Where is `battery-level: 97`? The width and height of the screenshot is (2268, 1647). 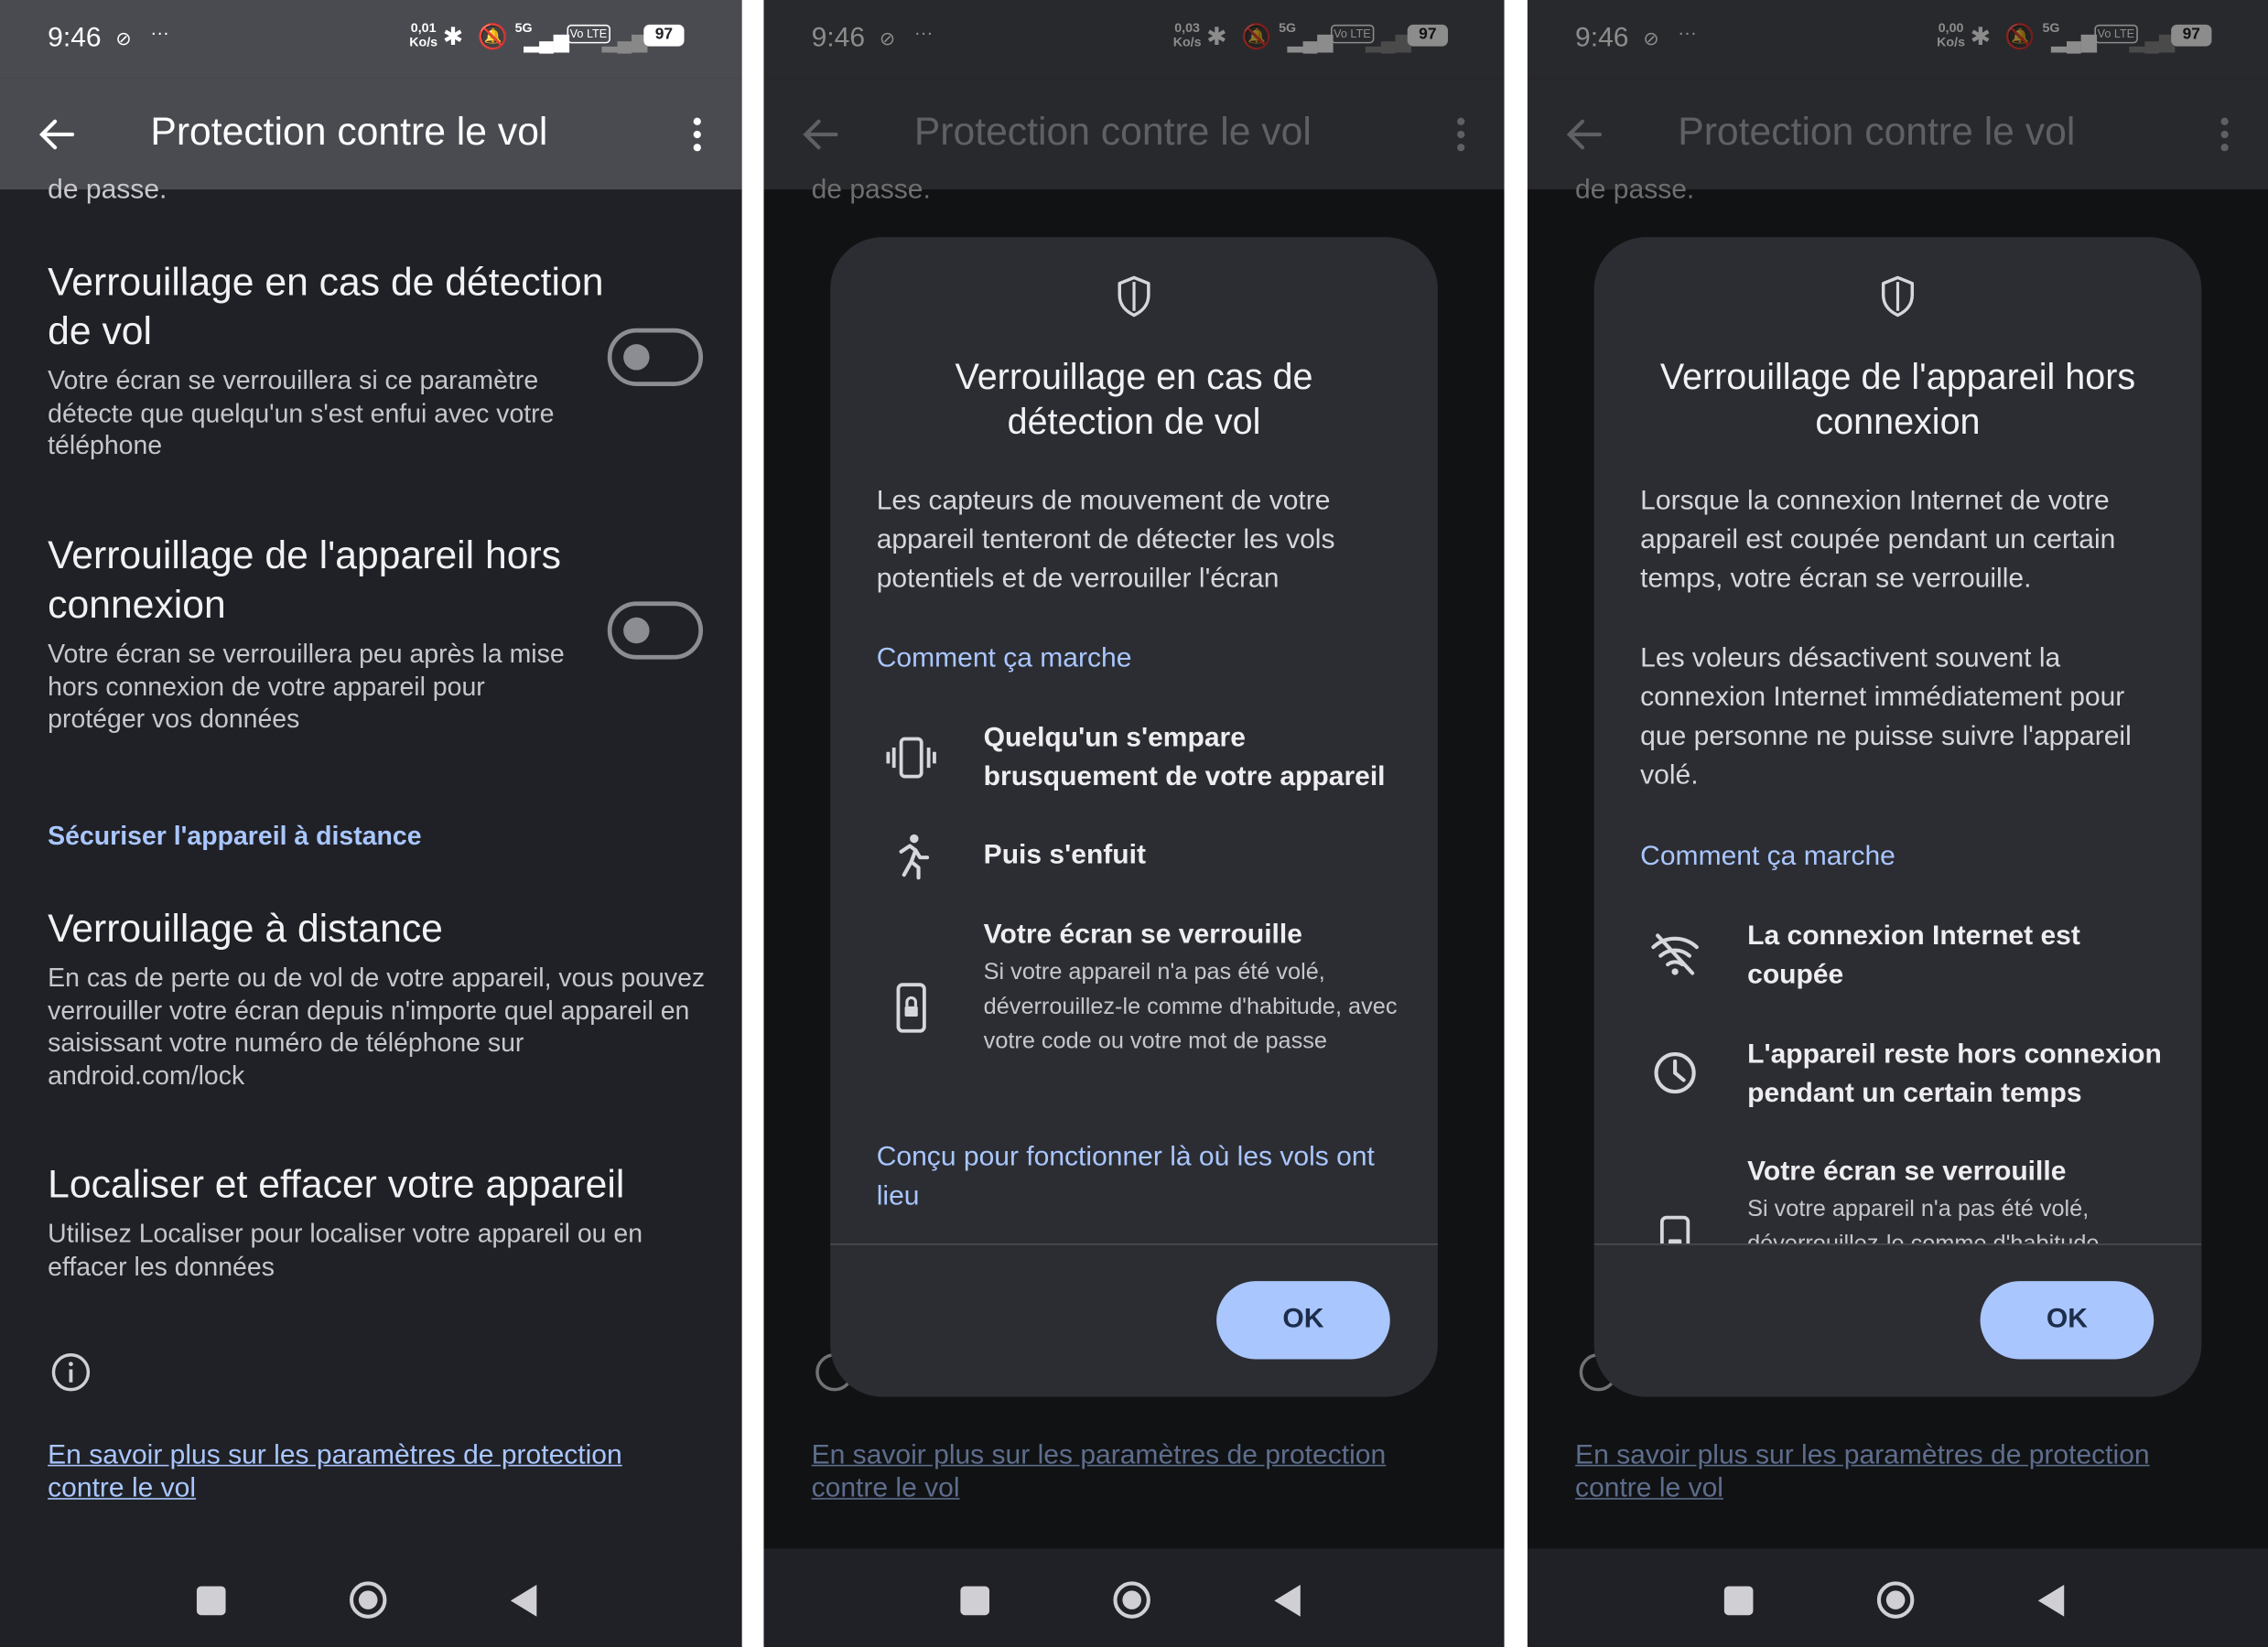 battery-level: 97 is located at coordinates (664, 36).